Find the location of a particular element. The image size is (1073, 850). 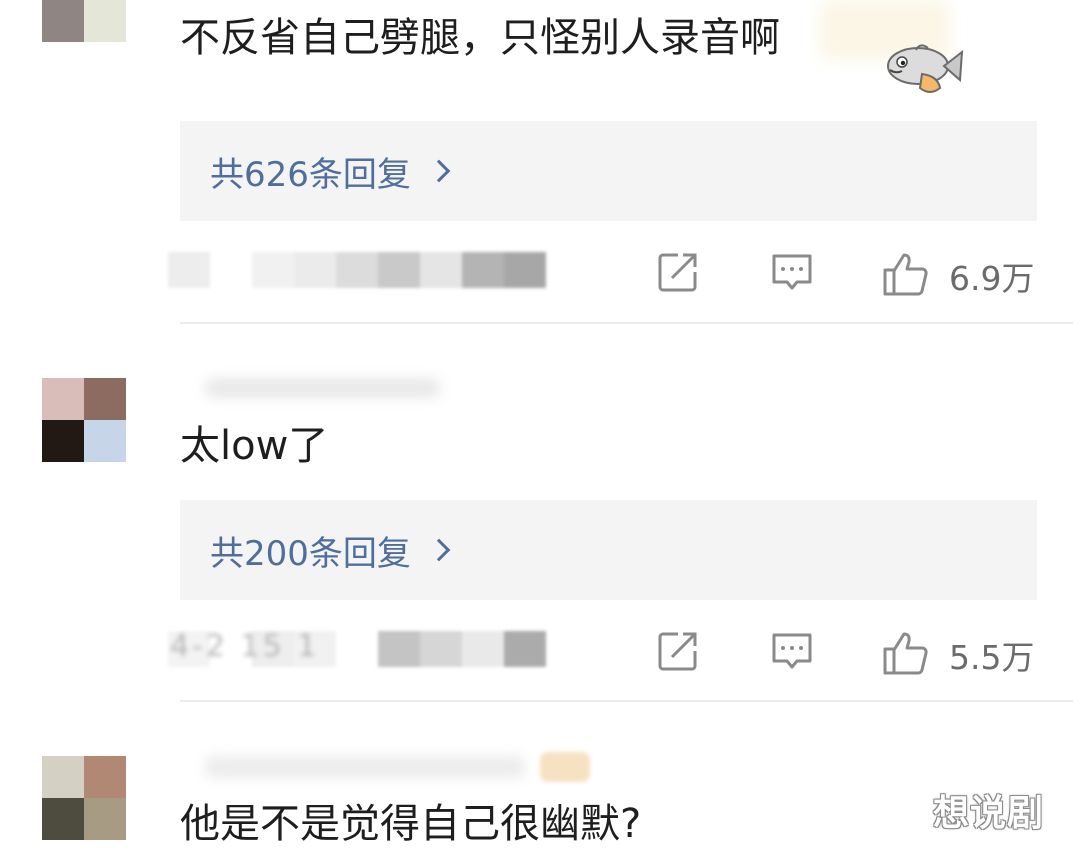

like-count: 5.5万 is located at coordinates (992, 657).